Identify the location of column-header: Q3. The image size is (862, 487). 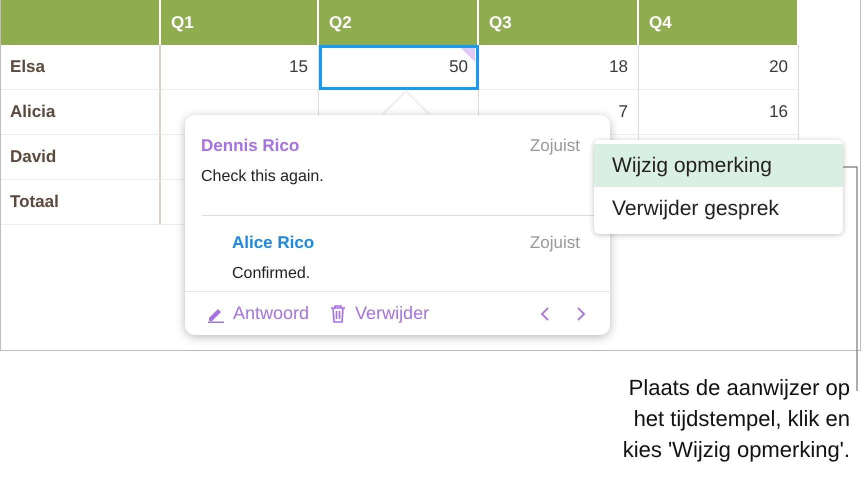
(559, 22).